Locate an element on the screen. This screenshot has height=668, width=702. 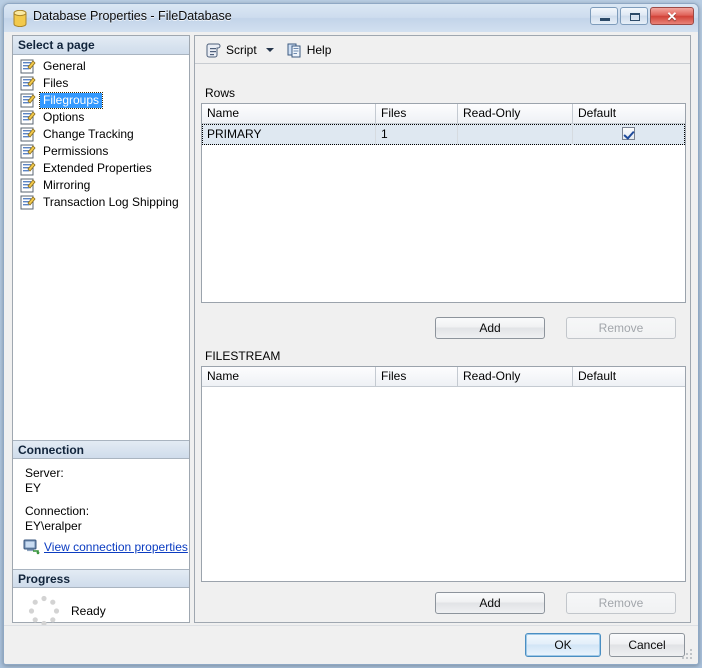
script-scroll-icon is located at coordinates (213, 50).